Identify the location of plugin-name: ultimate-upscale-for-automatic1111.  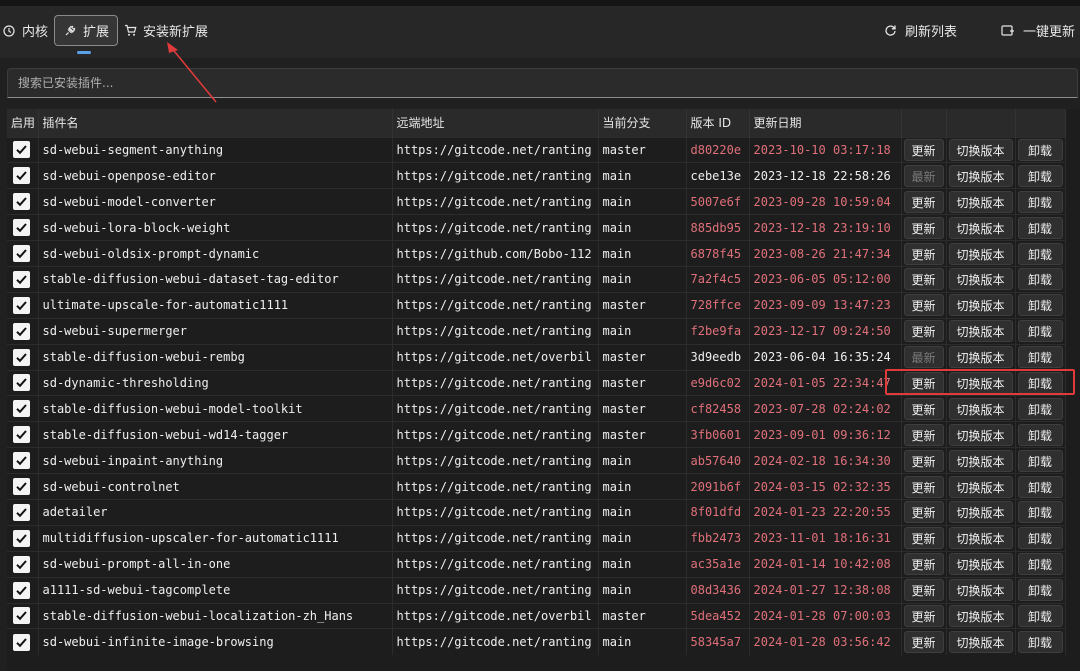
(215, 305).